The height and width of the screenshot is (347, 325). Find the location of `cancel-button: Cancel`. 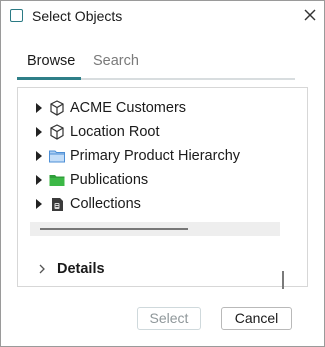

cancel-button: Cancel is located at coordinates (256, 318).